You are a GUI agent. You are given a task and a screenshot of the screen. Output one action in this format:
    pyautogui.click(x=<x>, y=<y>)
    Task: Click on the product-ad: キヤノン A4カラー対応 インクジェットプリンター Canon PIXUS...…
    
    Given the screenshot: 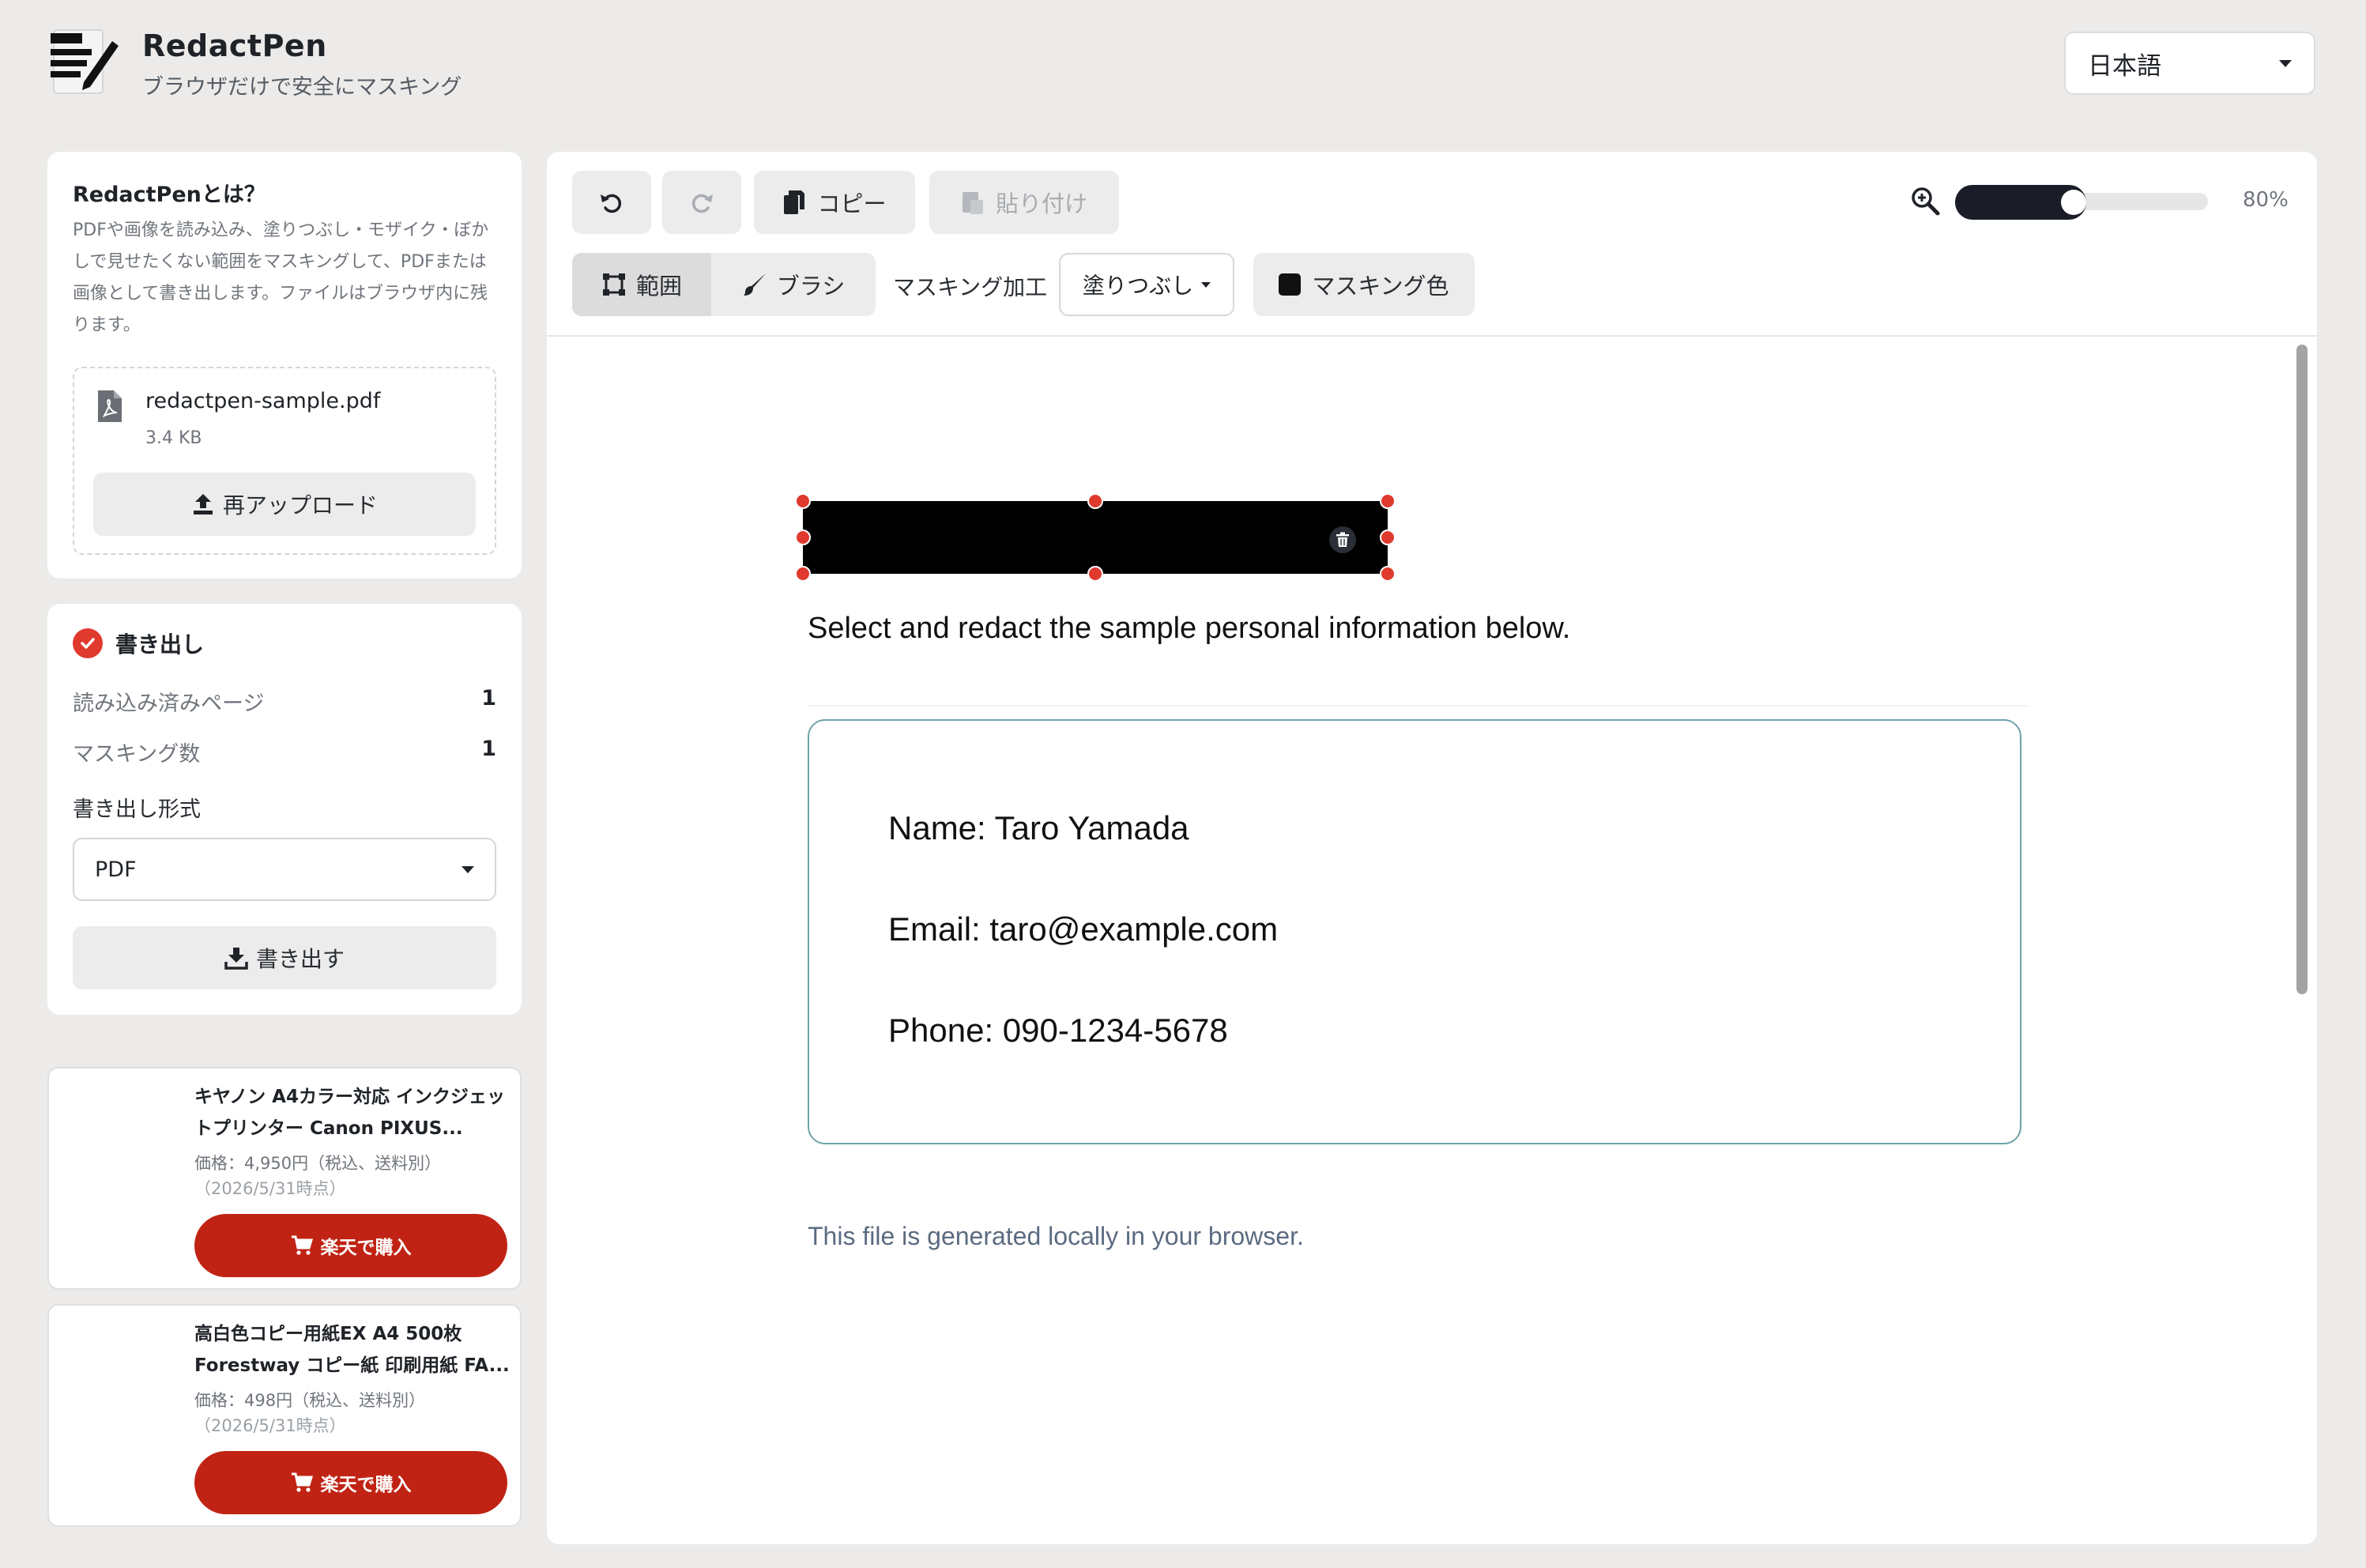 What is the action you would take?
    pyautogui.click(x=284, y=1178)
    